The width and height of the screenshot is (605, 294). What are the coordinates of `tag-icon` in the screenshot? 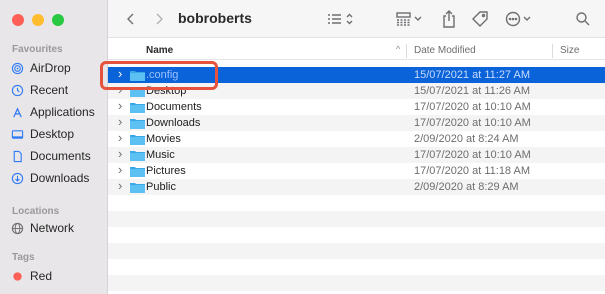 It's located at (480, 19).